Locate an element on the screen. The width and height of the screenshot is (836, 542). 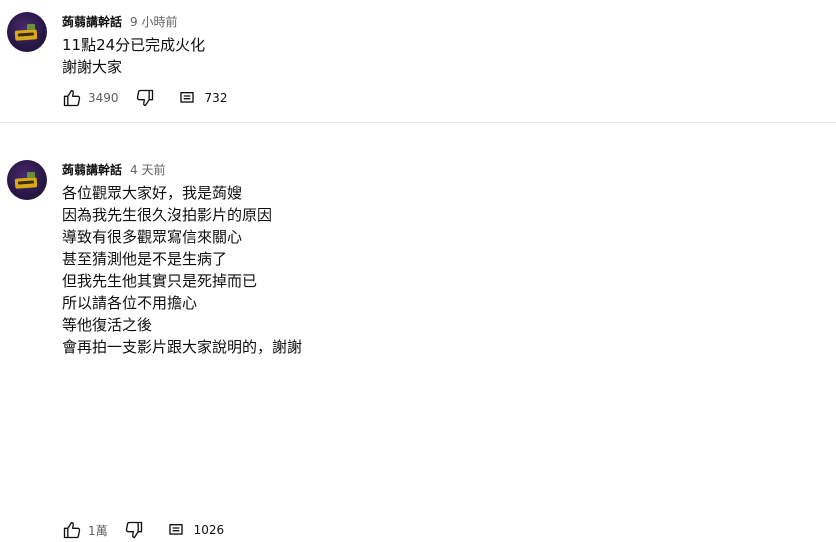
comment-line: 各位觀眾大家好，我是蒟嫂 is located at coordinates (152, 193).